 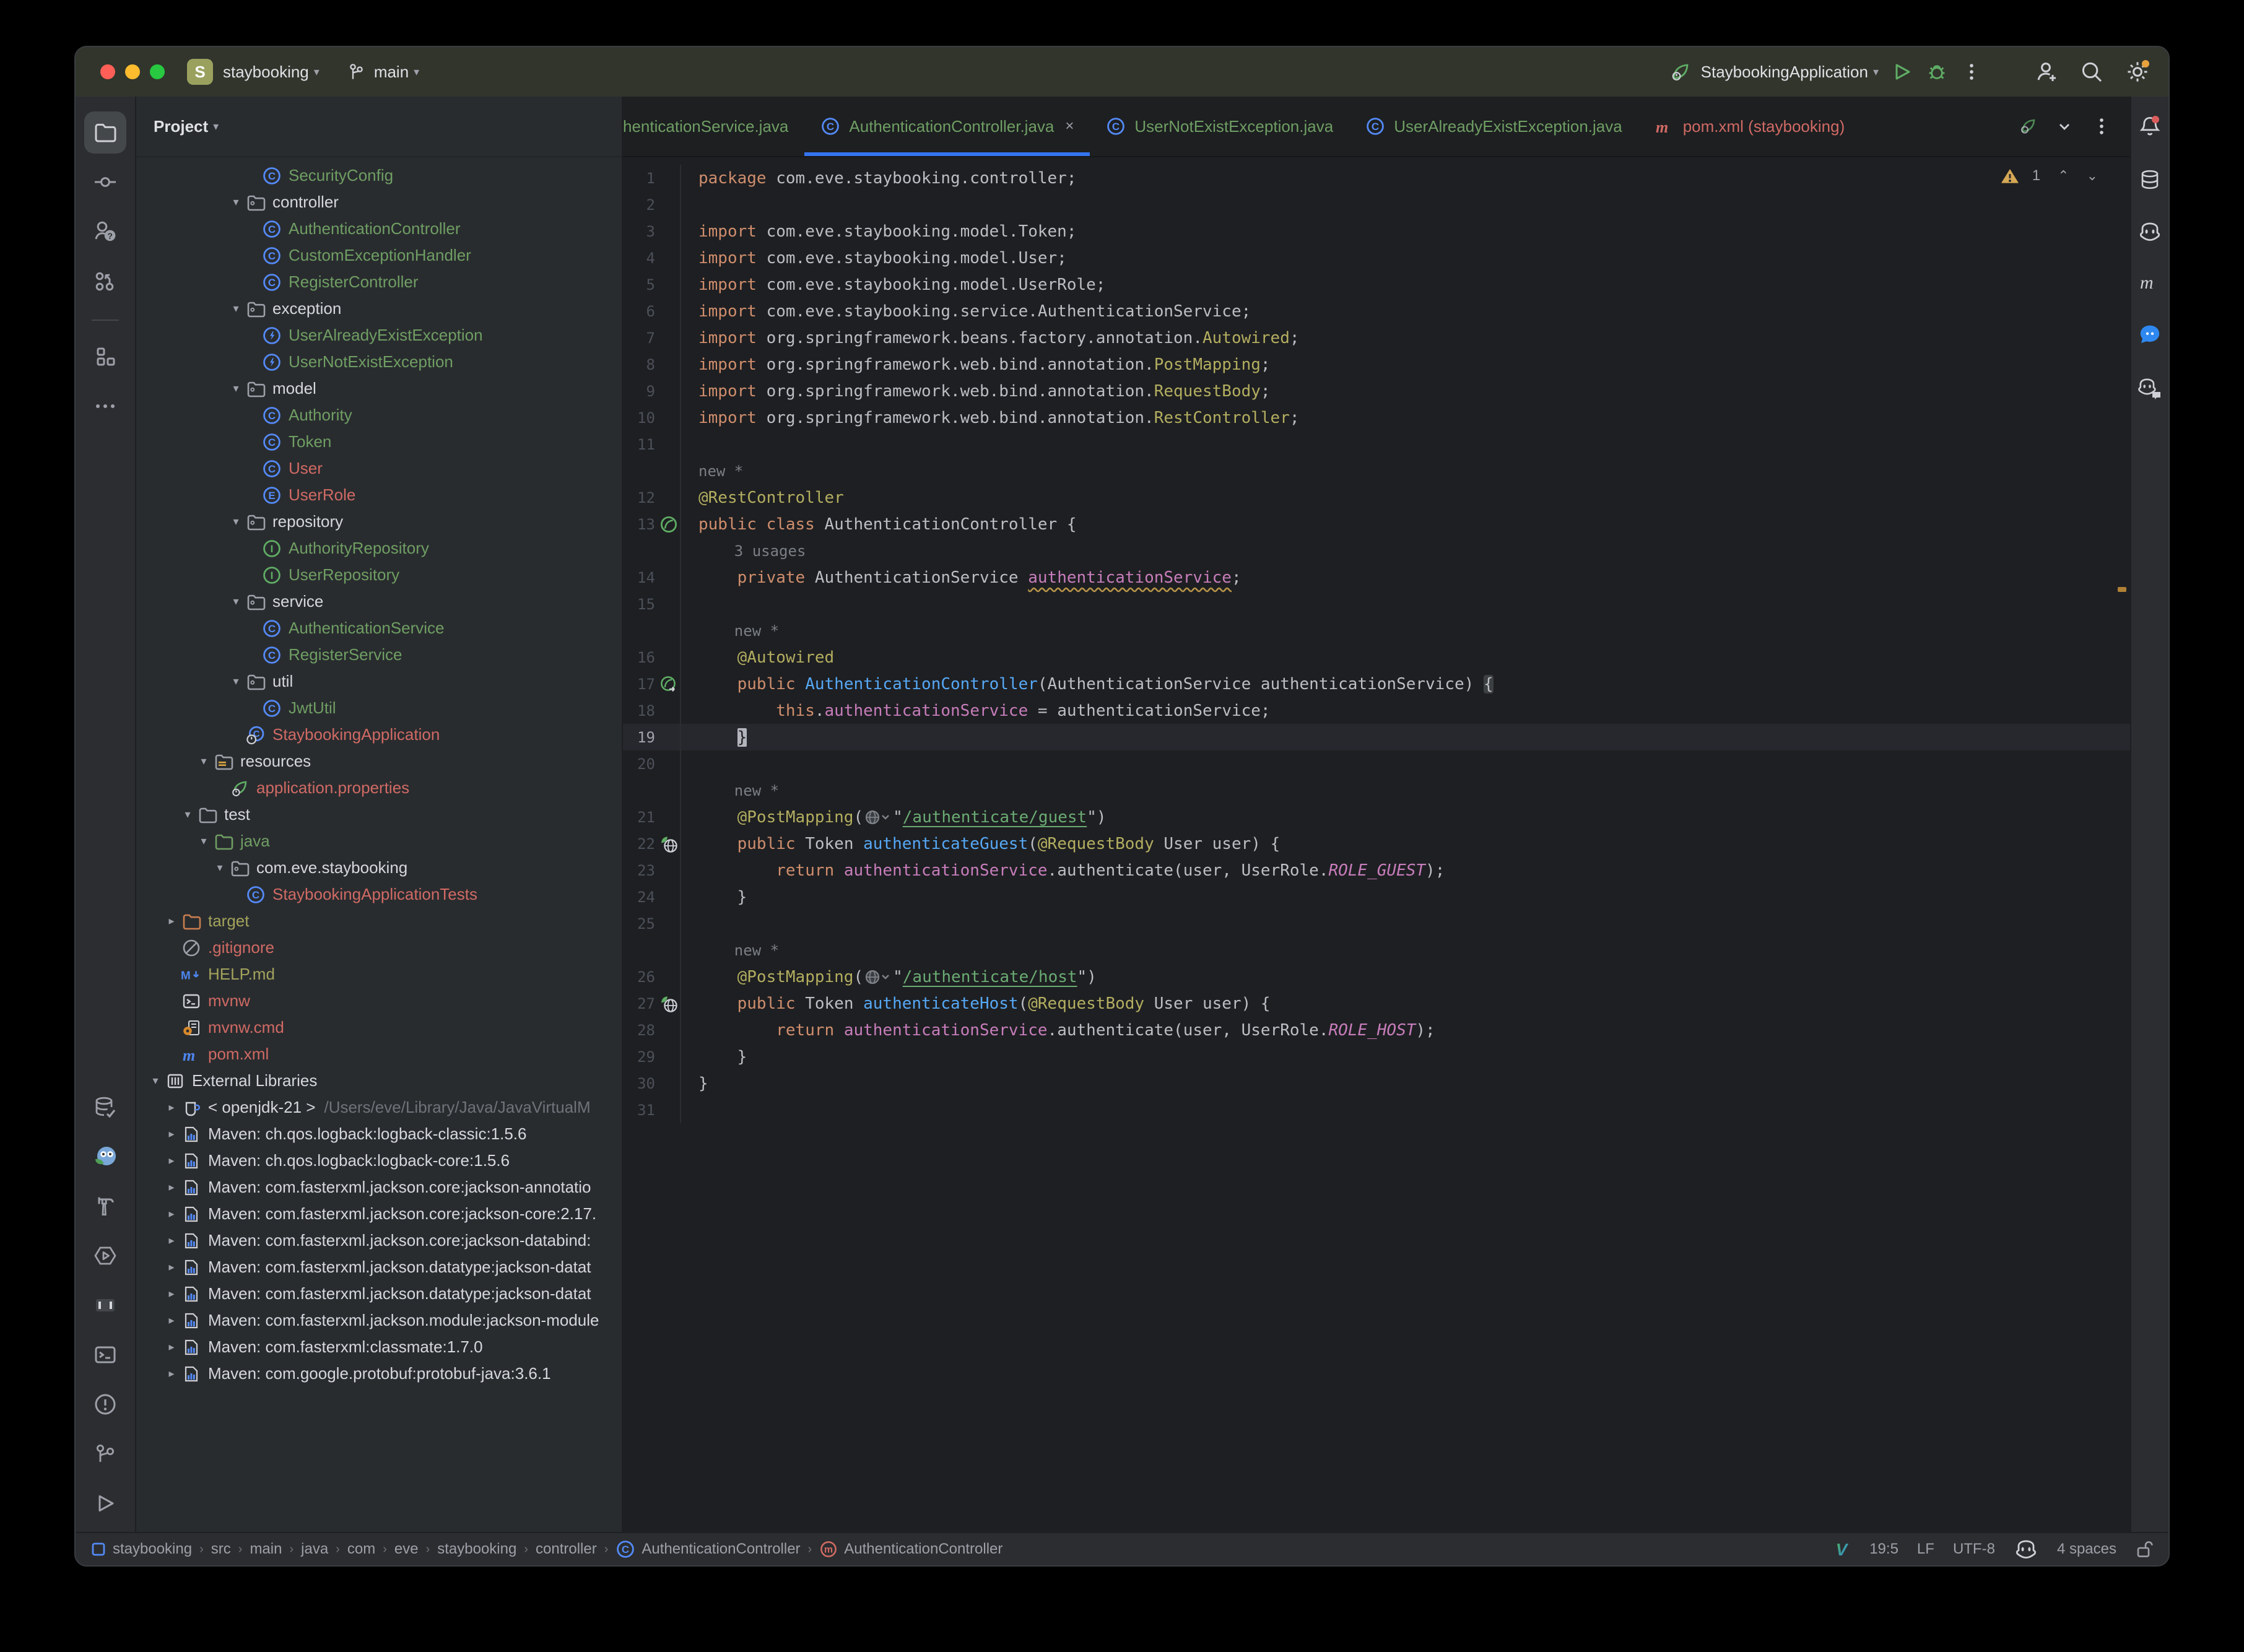 What do you see at coordinates (1974, 1549) in the screenshot?
I see `status-utf-8-widget: UTF-8` at bounding box center [1974, 1549].